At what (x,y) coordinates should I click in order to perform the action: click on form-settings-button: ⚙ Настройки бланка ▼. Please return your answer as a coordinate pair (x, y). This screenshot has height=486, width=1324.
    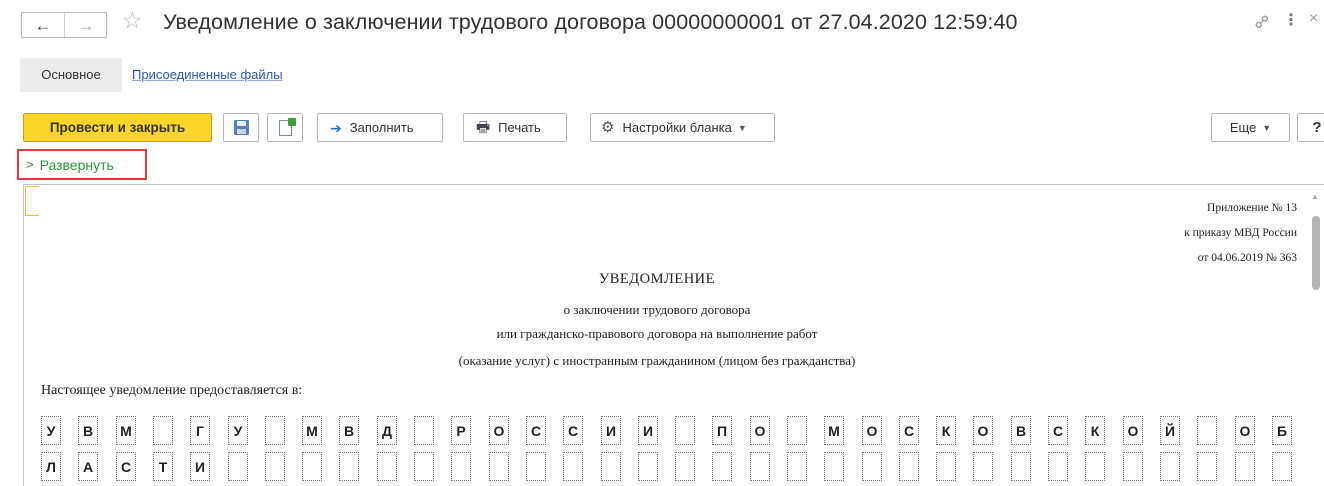
    Looking at the image, I should click on (682, 127).